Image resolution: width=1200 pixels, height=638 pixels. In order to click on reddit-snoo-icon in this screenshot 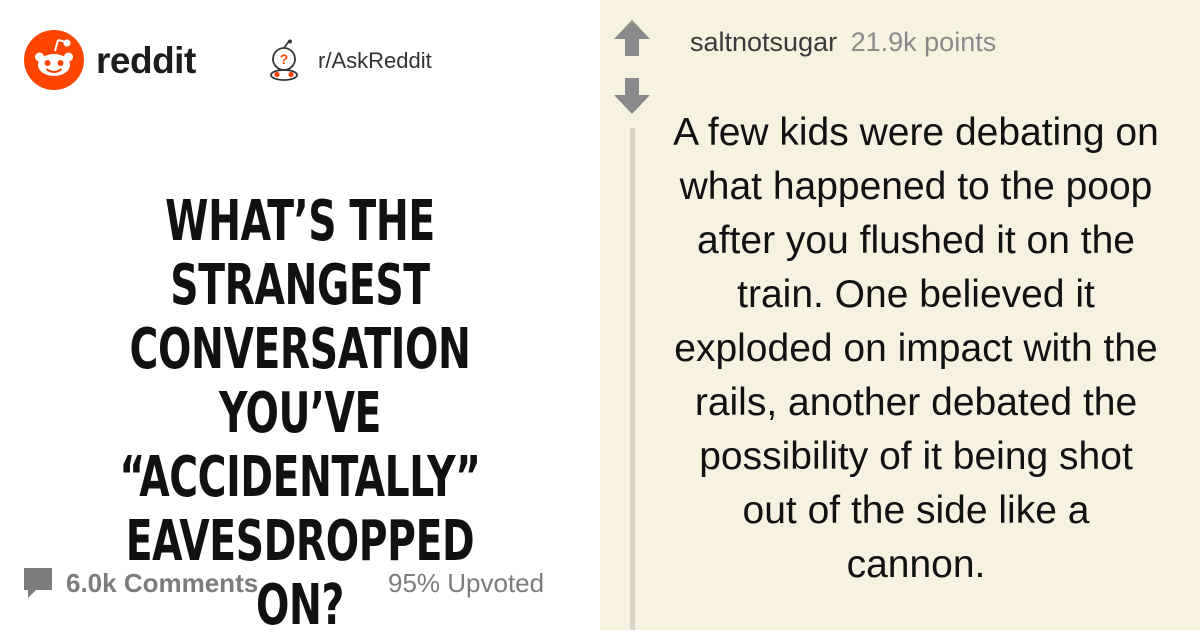, I will do `click(54, 60)`.